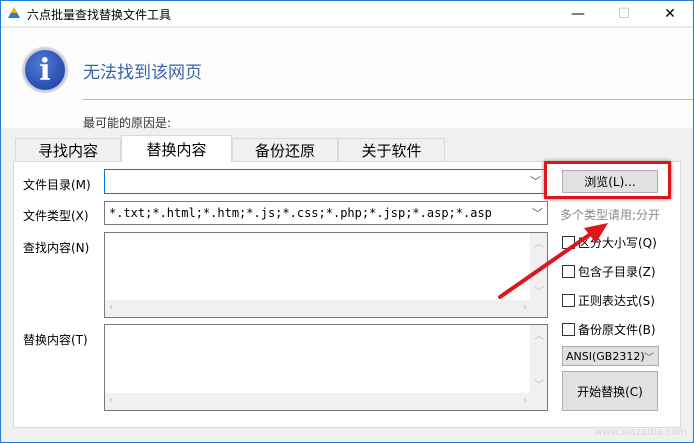  I want to click on include-subdirs-checkbox: 包含子目录(Z), so click(609, 271).